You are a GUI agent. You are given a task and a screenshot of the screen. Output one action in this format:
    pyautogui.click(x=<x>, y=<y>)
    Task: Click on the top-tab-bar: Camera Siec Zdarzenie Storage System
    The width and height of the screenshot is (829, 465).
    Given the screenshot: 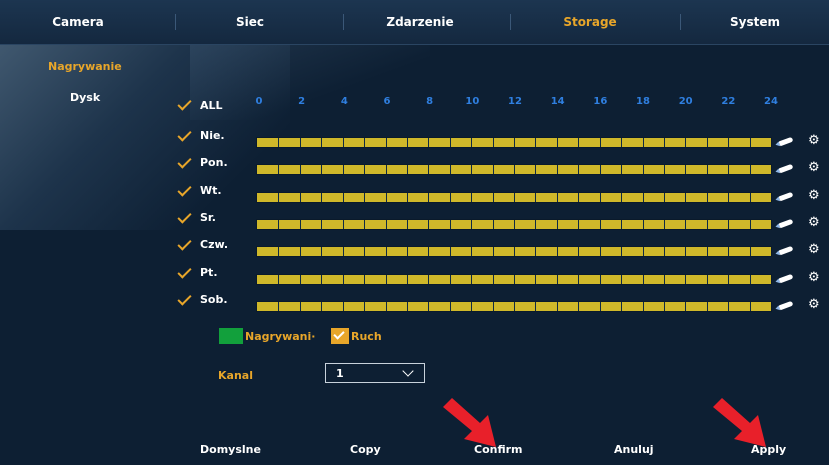 What is the action you would take?
    pyautogui.click(x=414, y=22)
    